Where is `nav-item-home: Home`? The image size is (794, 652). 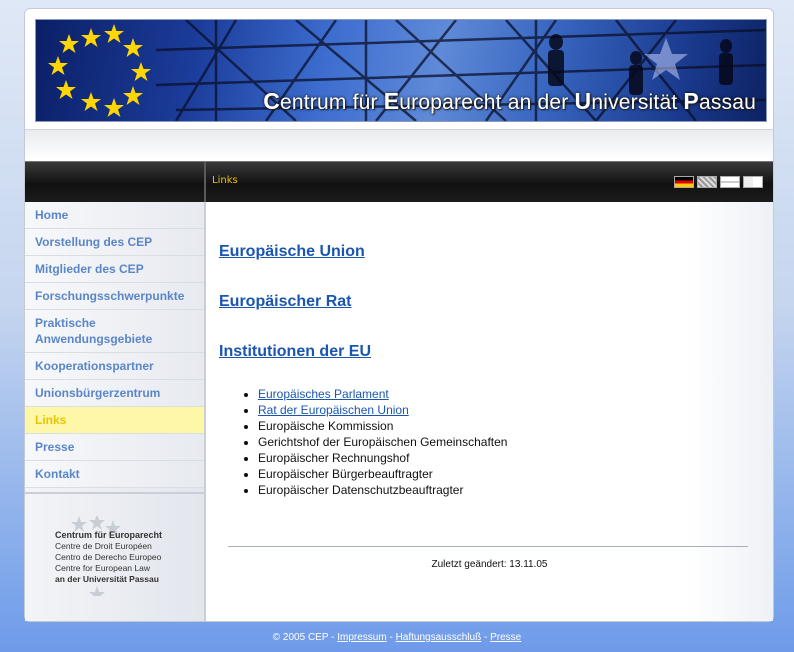
nav-item-home: Home is located at coordinates (114, 215).